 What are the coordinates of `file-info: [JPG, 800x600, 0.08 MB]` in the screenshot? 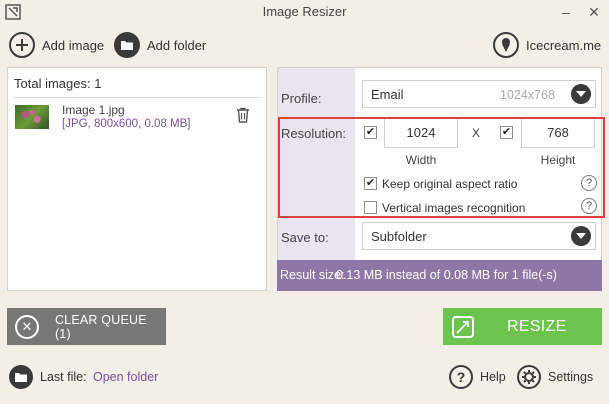 It's located at (126, 124).